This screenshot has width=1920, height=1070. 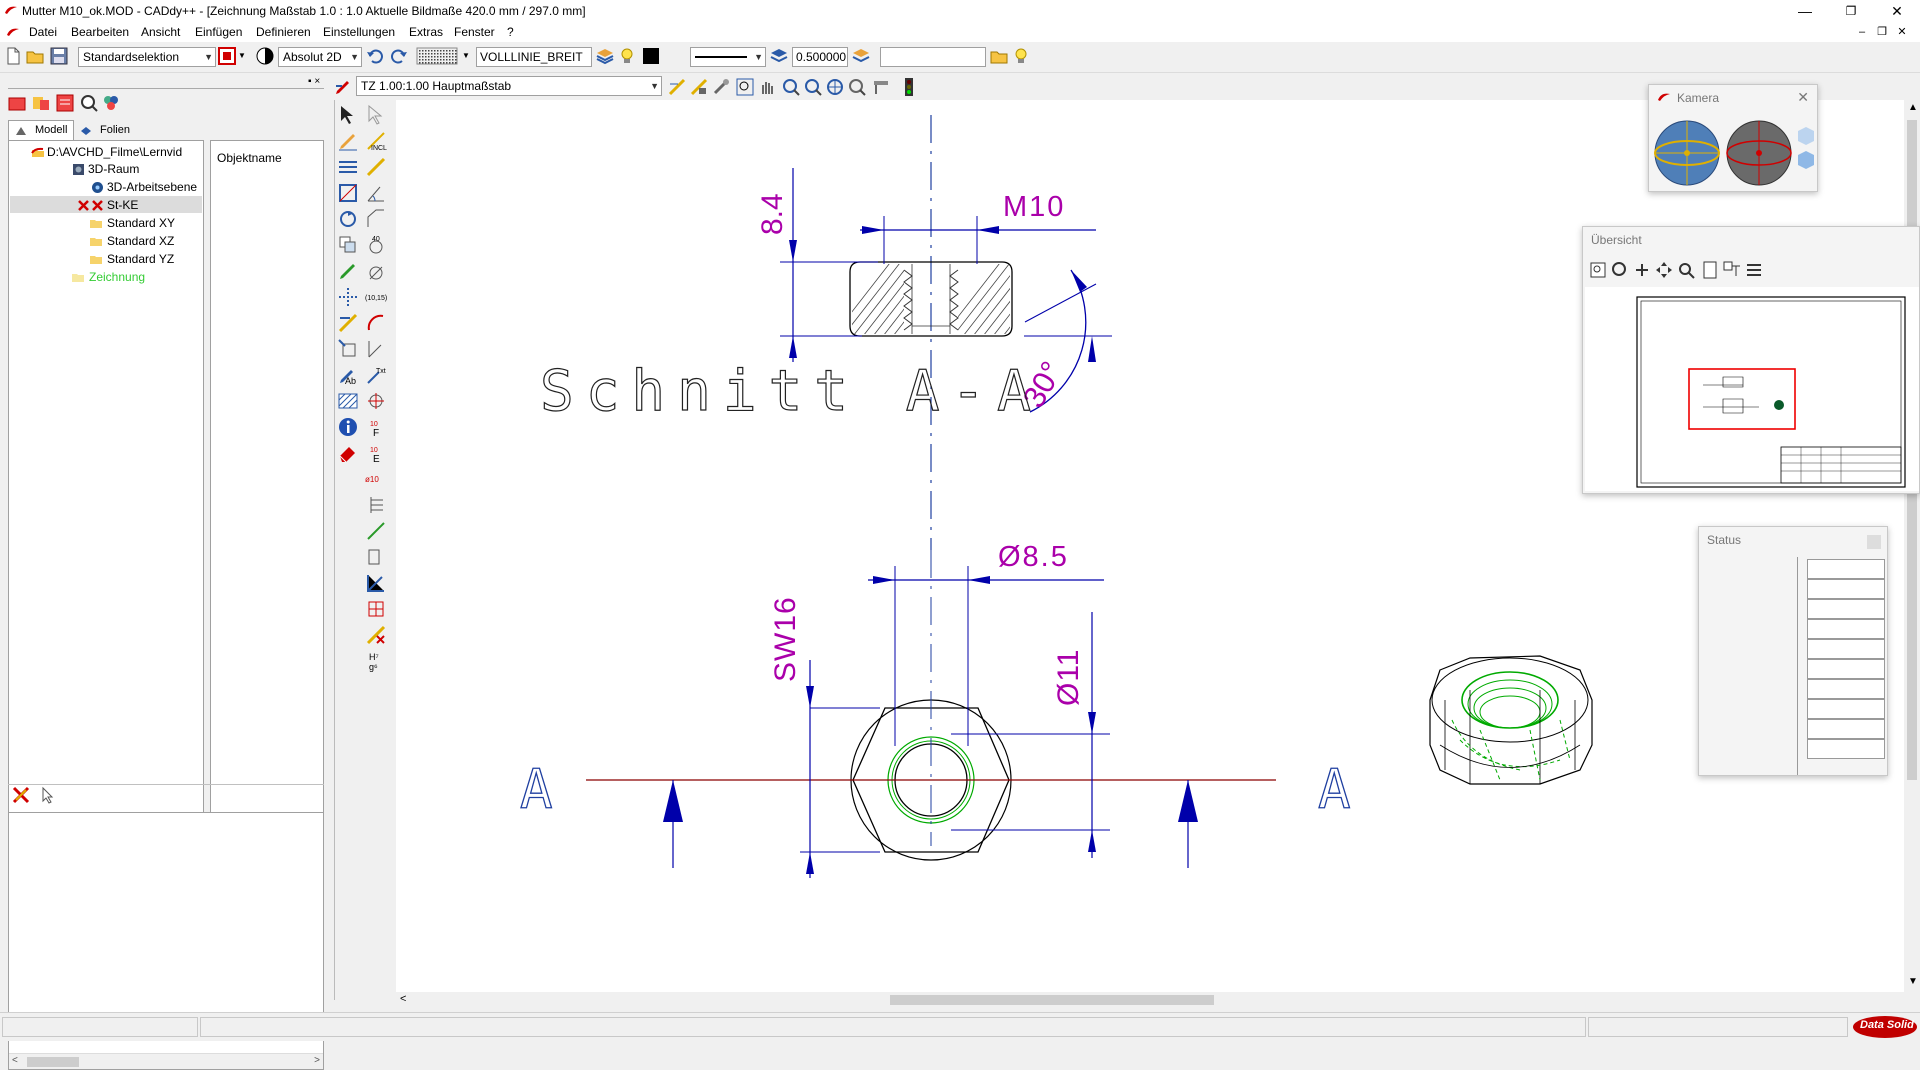 I want to click on delete-dim-icon, so click(x=376, y=635).